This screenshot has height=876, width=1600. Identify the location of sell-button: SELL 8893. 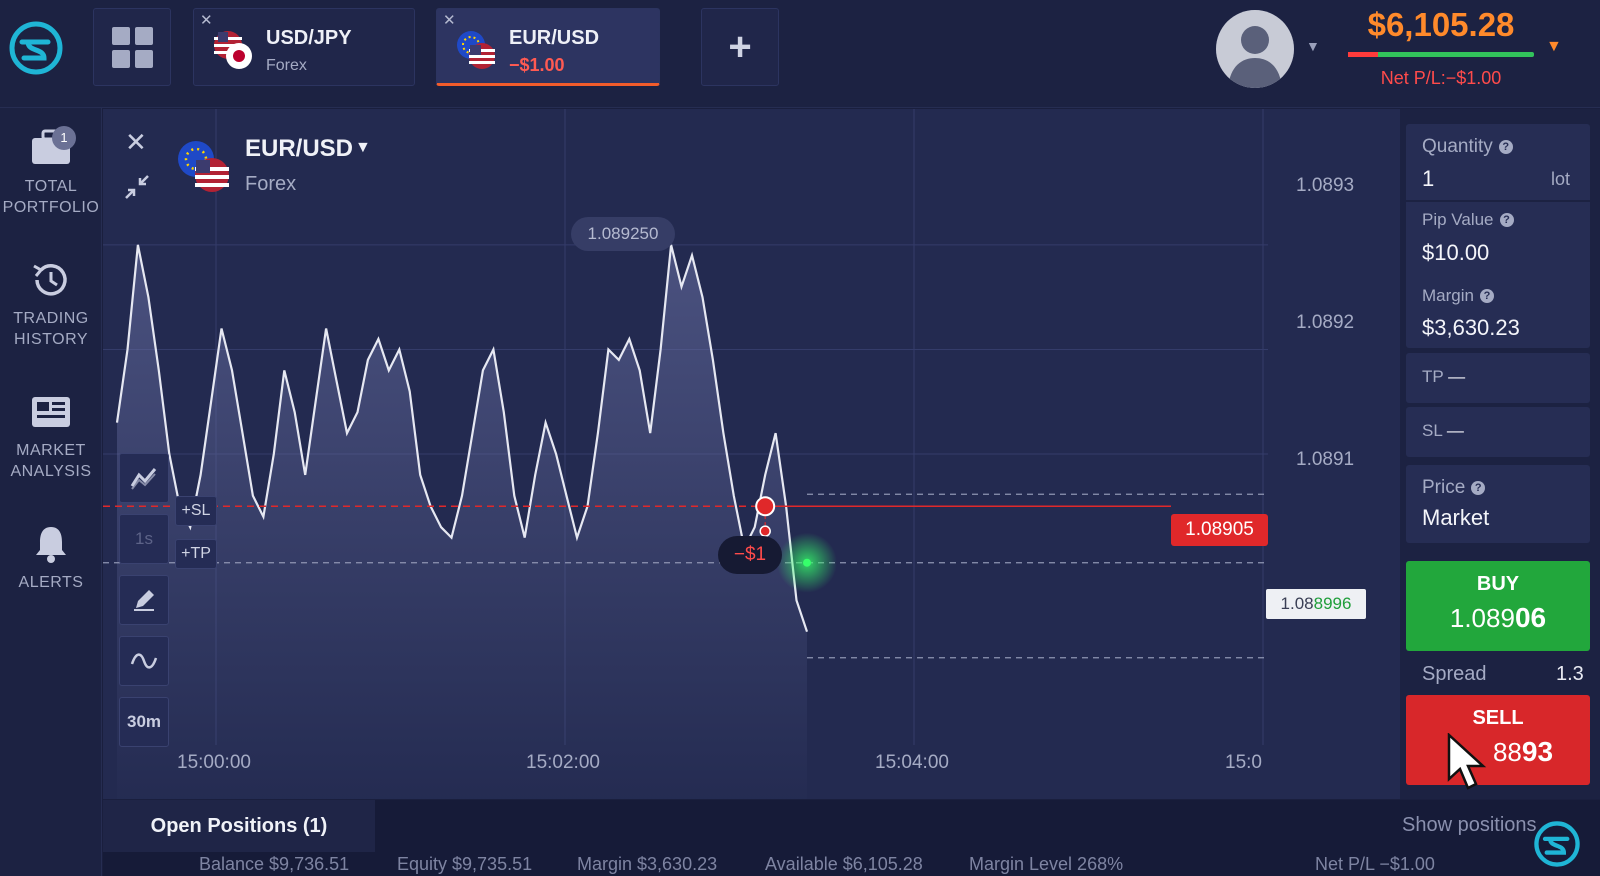
(1498, 740).